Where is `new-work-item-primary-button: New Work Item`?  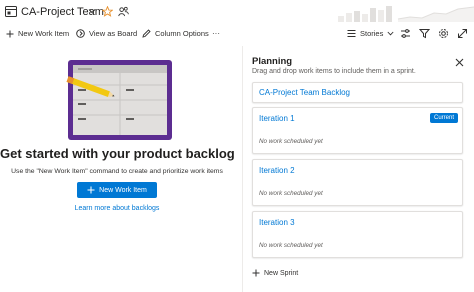
new-work-item-primary-button: New Work Item is located at coordinates (117, 190).